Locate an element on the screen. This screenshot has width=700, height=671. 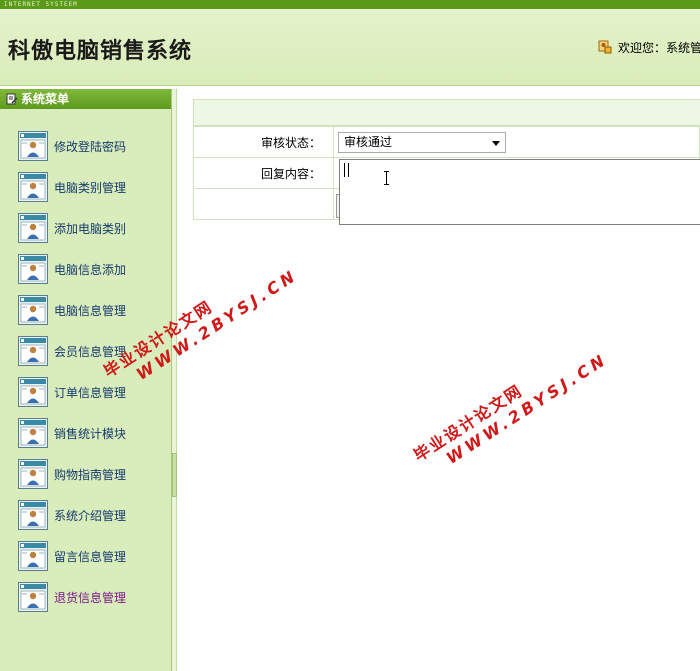
sidebar-menu-item: 购物指南管理 is located at coordinates (72, 474).